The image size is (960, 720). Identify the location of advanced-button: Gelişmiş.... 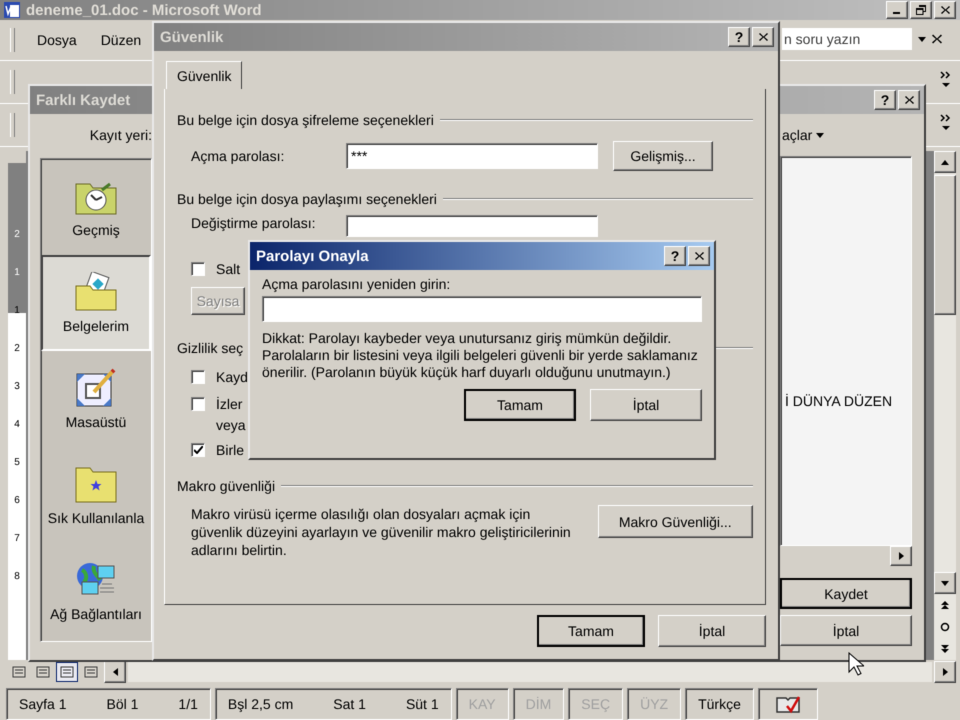
(663, 156).